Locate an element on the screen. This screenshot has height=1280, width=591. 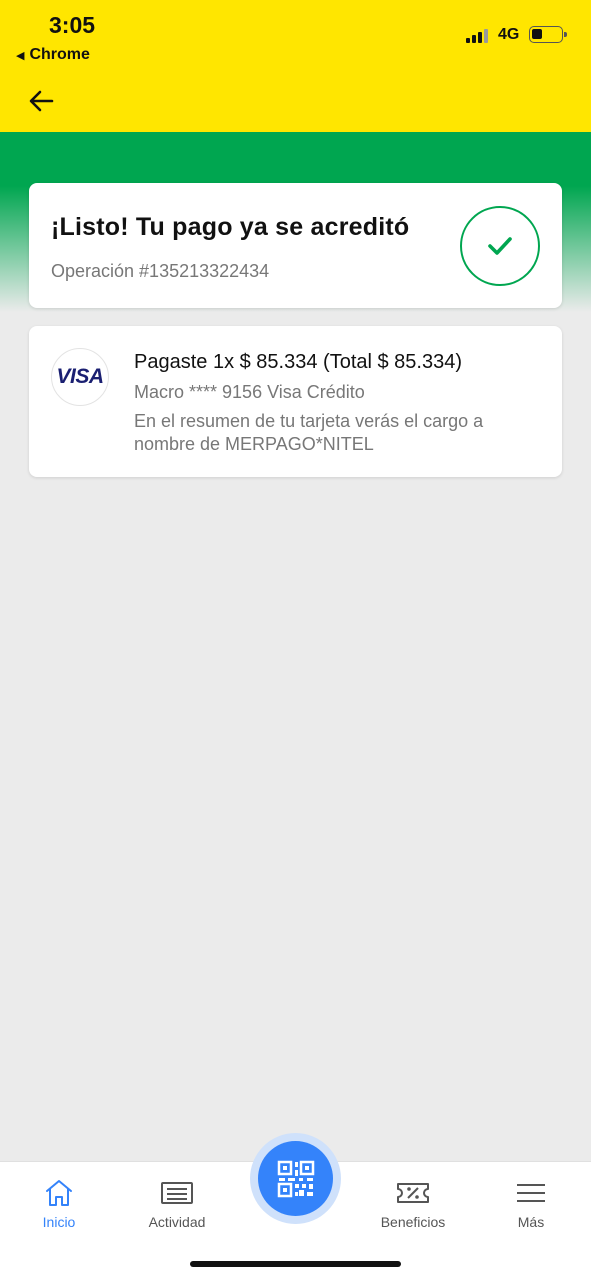
card-info: Macro **** 9156 Visa Crédito is located at coordinates (249, 392).